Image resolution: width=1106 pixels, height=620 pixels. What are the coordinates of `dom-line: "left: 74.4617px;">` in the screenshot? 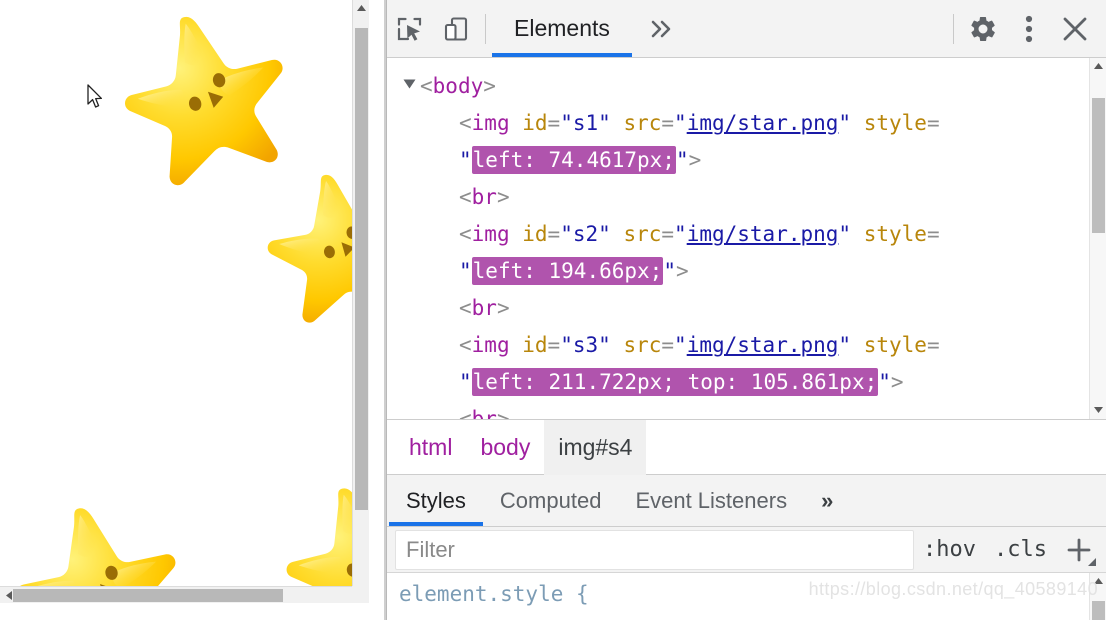 It's located at (663, 160).